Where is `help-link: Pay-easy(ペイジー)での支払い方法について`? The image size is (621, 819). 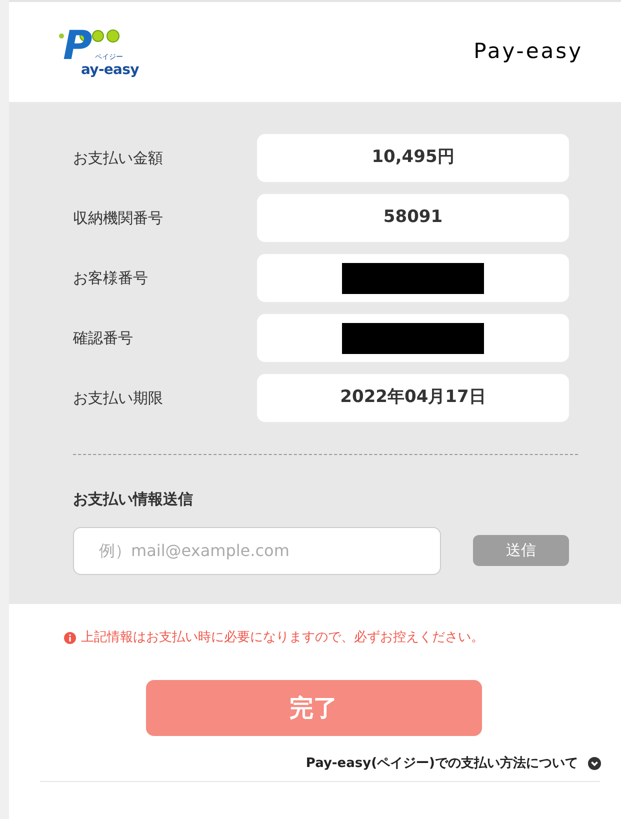 help-link: Pay-easy(ペイジー)での支払い方法について is located at coordinates (453, 763).